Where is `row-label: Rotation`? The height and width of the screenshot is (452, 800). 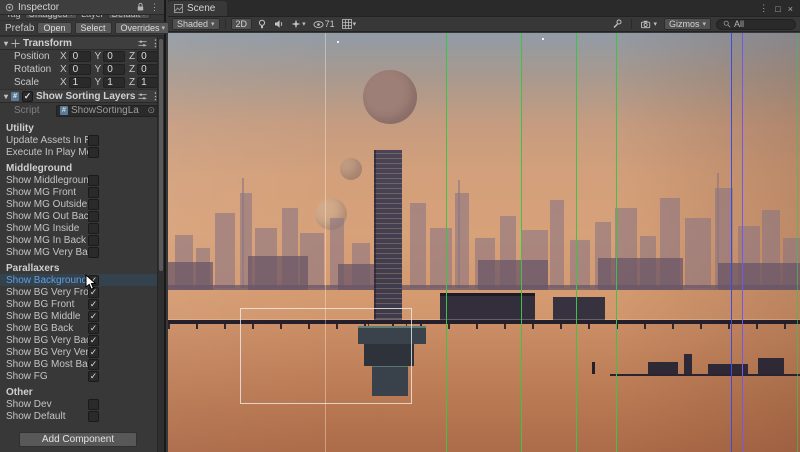 row-label: Rotation is located at coordinates (33, 69).